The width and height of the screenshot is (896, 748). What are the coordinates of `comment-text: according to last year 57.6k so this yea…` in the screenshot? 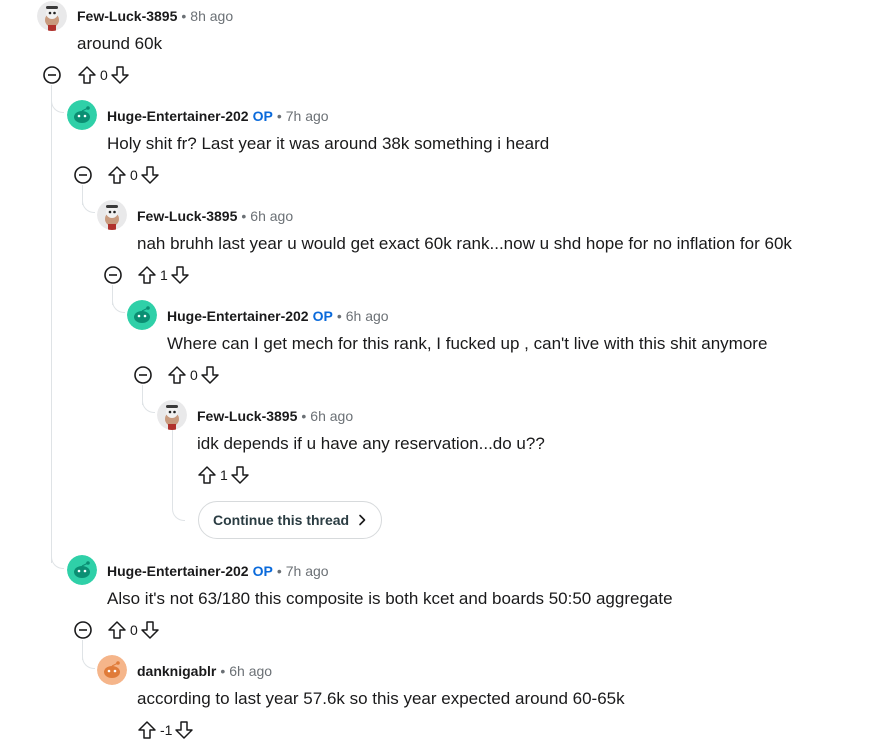 It's located at (381, 698).